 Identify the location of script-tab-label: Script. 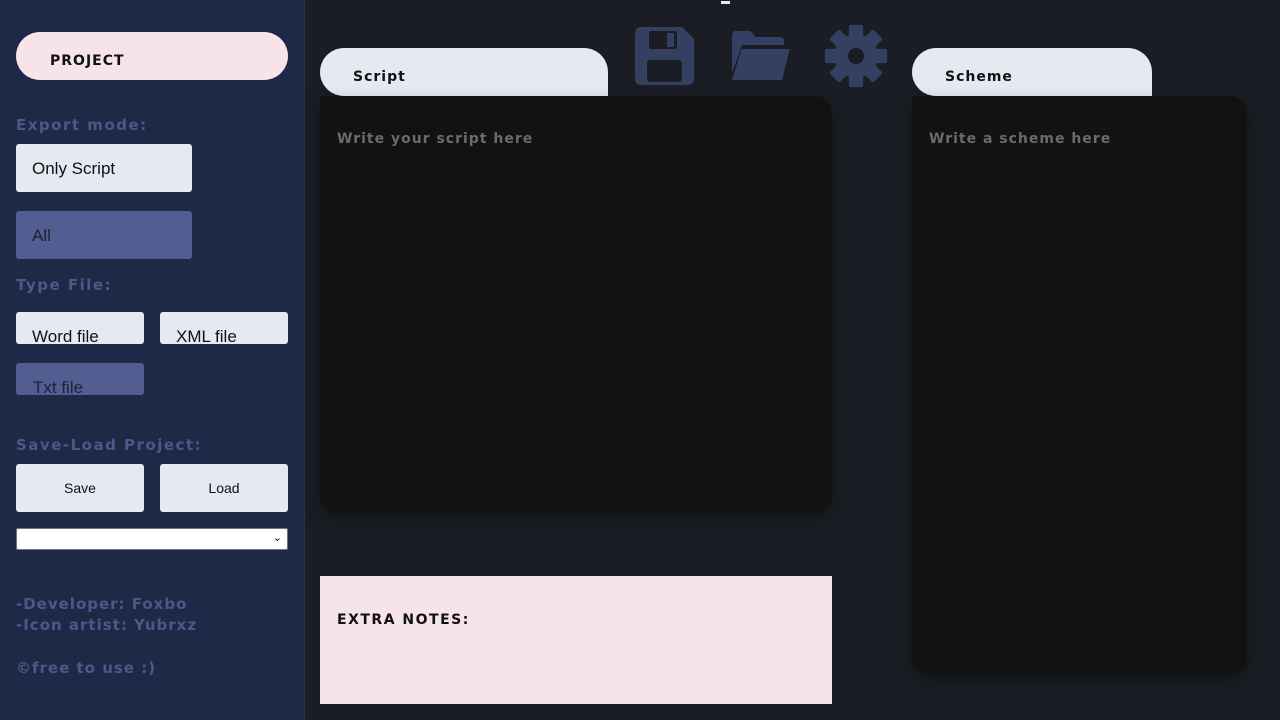
(379, 77).